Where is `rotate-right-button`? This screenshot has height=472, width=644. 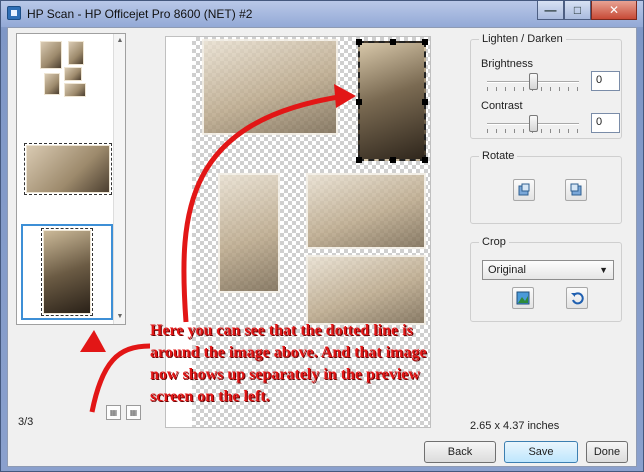
rotate-right-button is located at coordinates (576, 190).